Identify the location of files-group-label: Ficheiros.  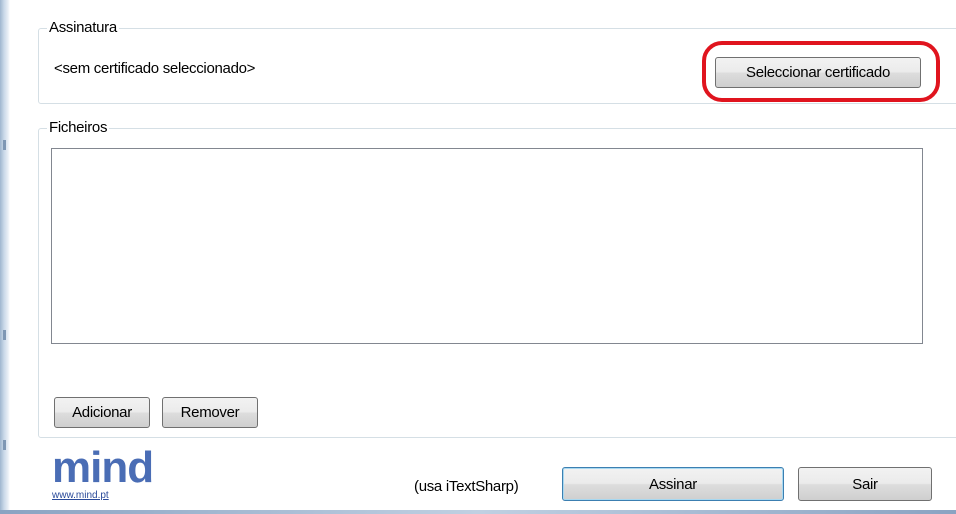
(78, 128).